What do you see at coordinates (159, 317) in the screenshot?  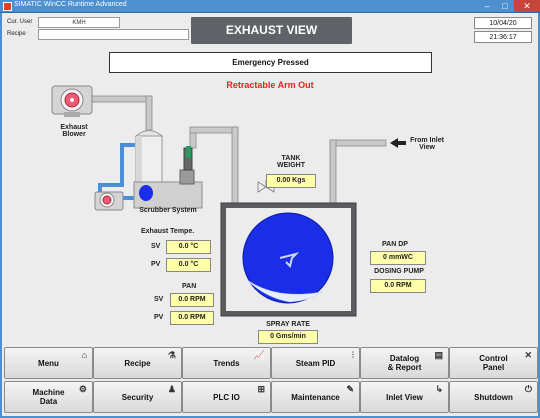 I see `pan-pv-label: PV` at bounding box center [159, 317].